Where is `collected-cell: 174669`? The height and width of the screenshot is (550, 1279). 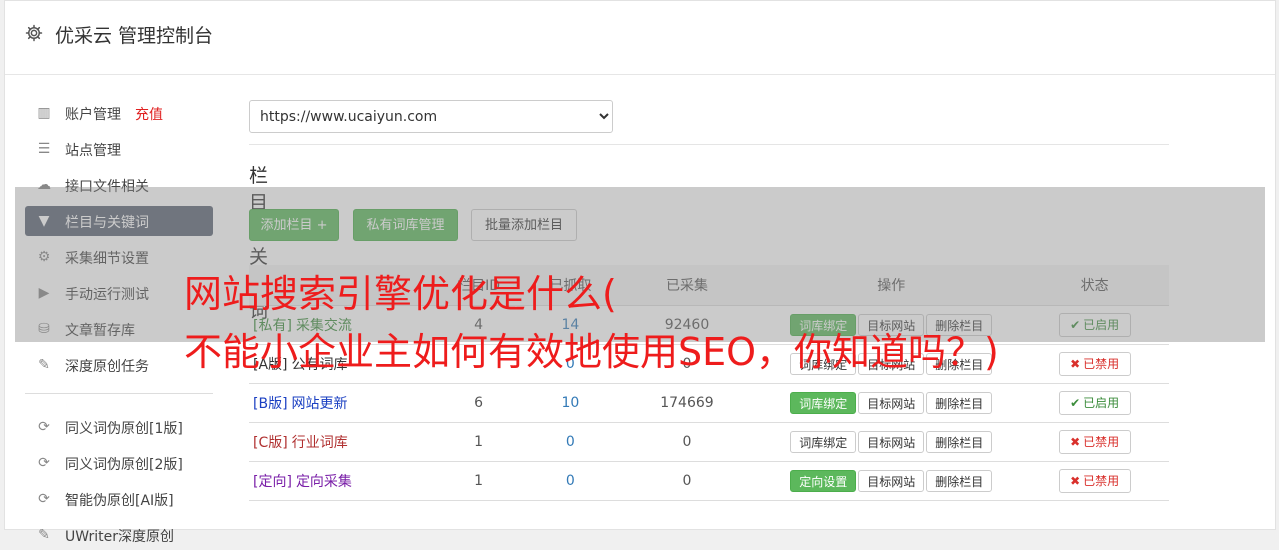
collected-cell: 174669 is located at coordinates (687, 403).